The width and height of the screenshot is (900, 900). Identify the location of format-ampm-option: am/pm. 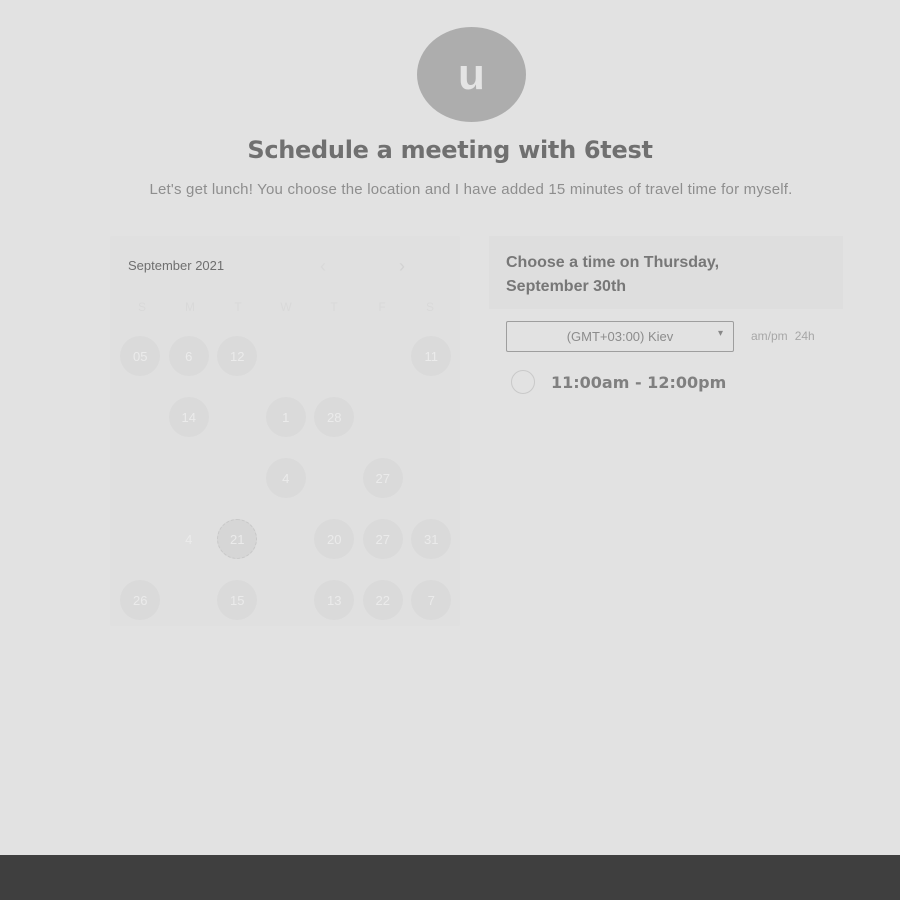
(769, 336).